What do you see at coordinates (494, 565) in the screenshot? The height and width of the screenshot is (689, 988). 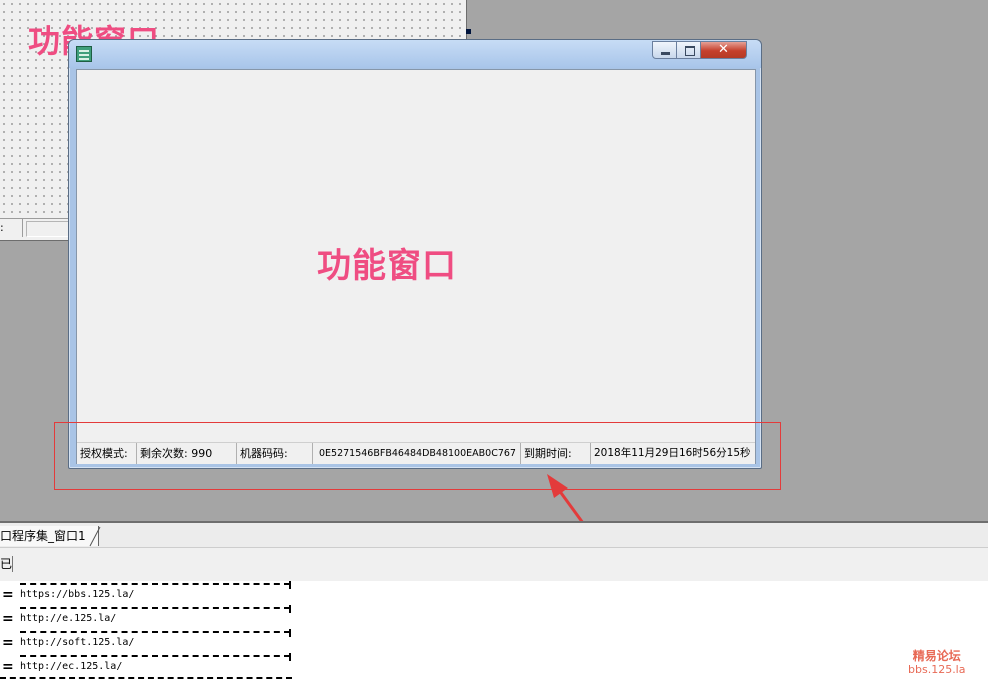 I see `ide-toolrow: 已` at bounding box center [494, 565].